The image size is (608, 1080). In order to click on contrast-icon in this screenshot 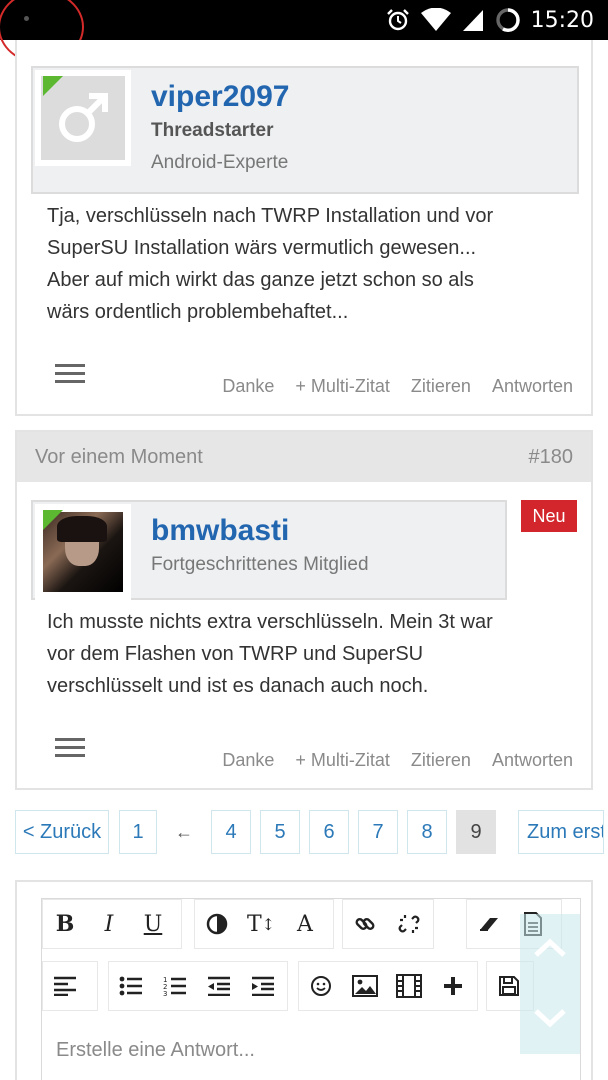, I will do `click(217, 924)`.